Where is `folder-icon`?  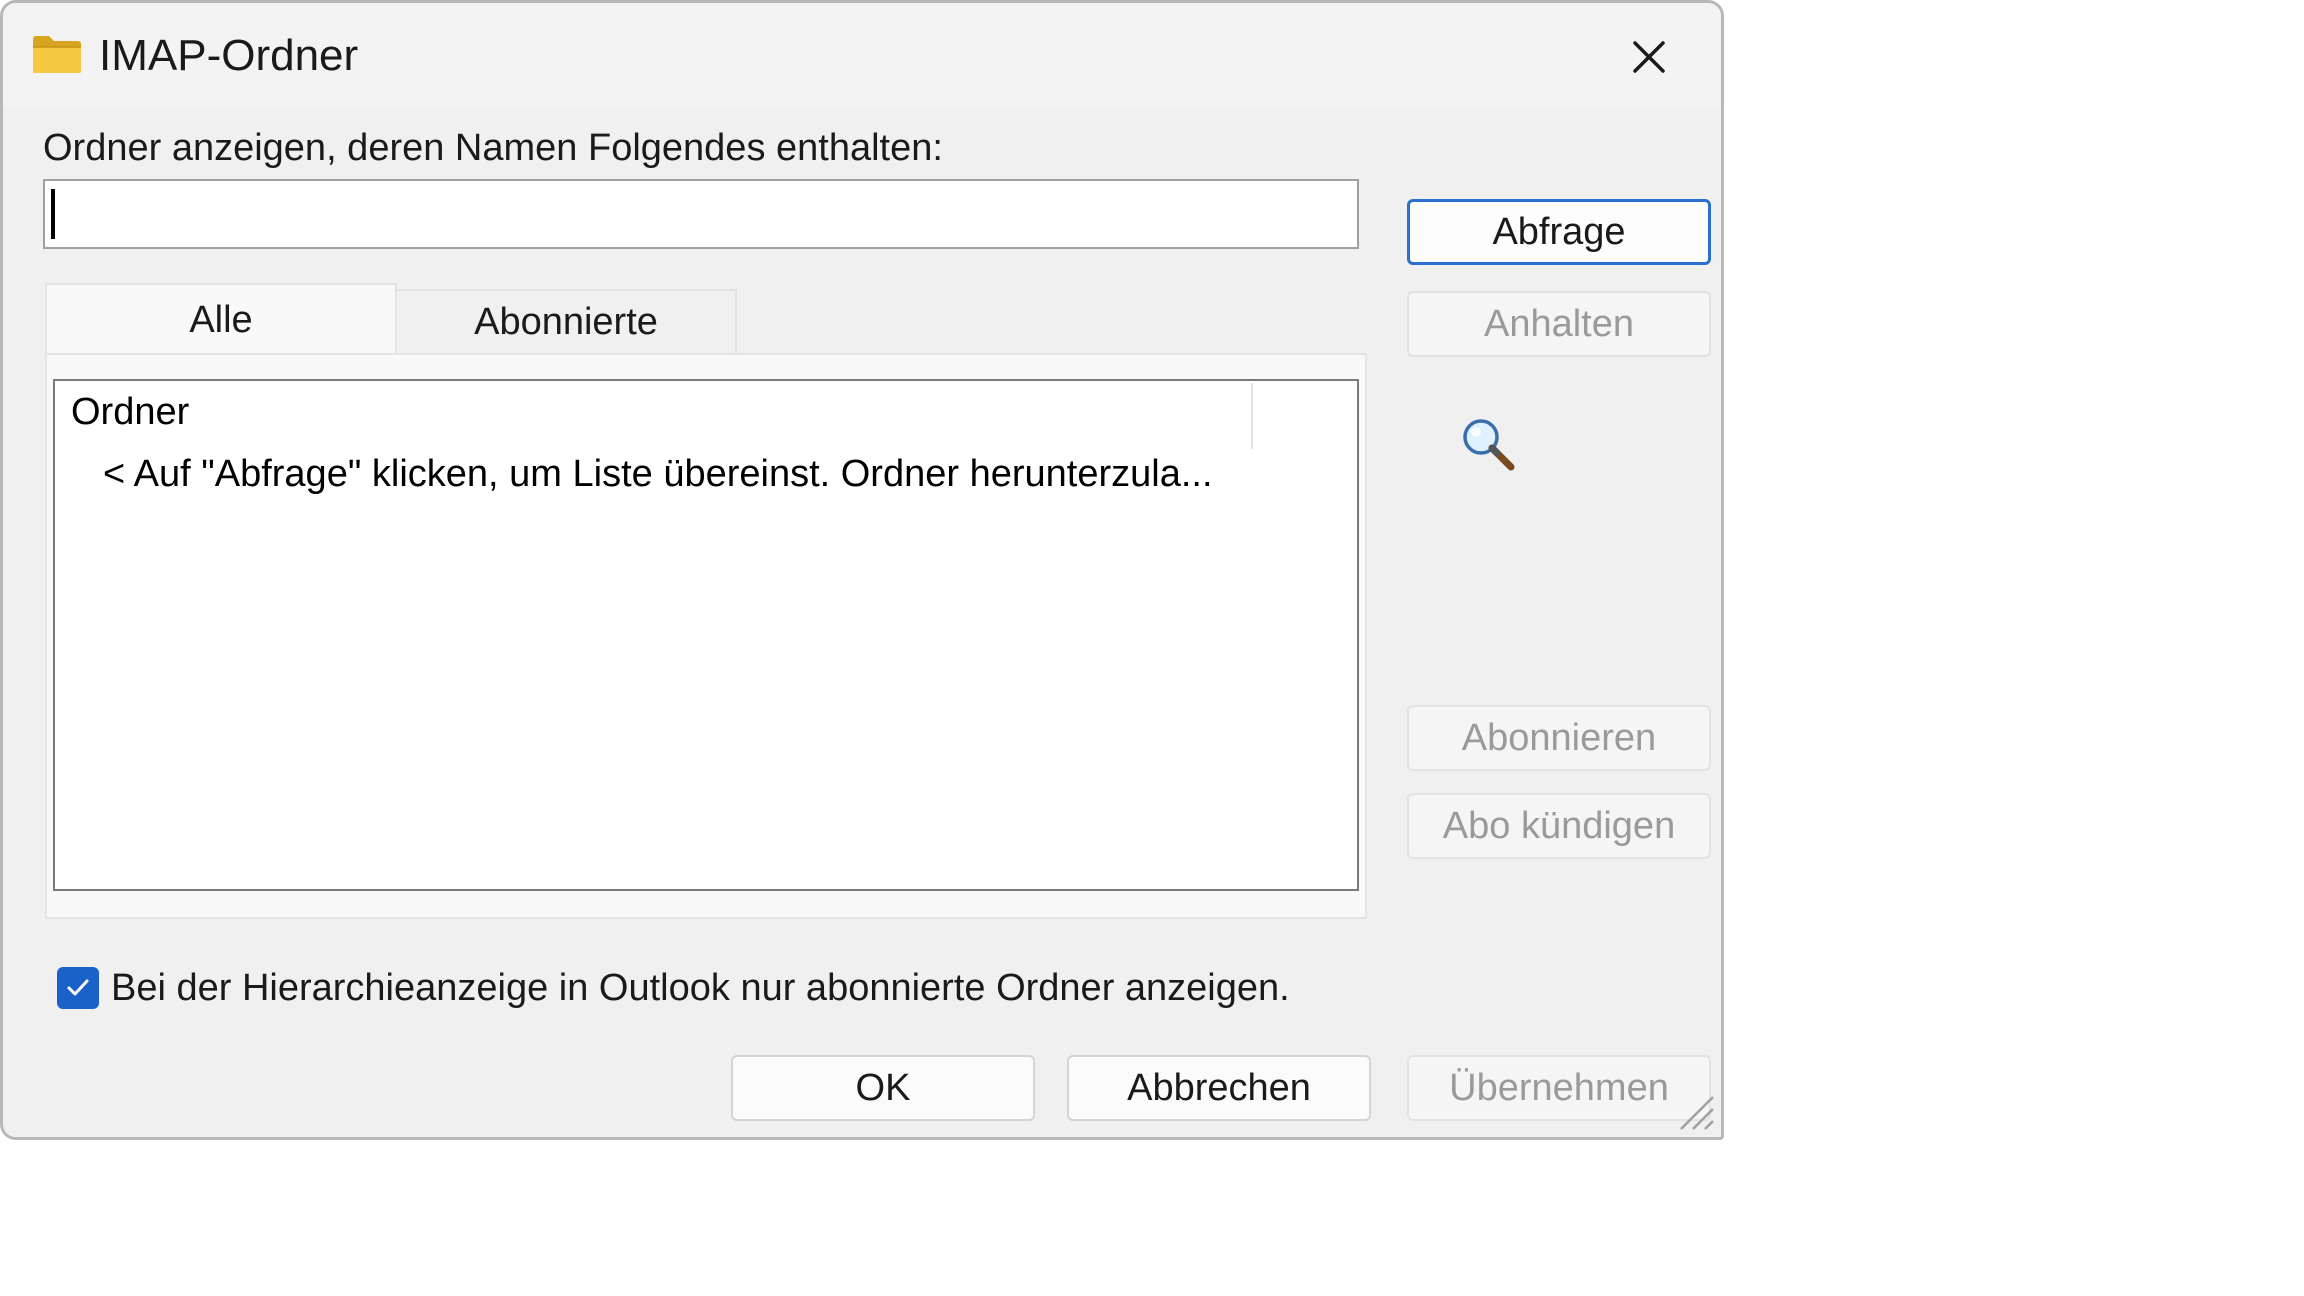
folder-icon is located at coordinates (57, 54).